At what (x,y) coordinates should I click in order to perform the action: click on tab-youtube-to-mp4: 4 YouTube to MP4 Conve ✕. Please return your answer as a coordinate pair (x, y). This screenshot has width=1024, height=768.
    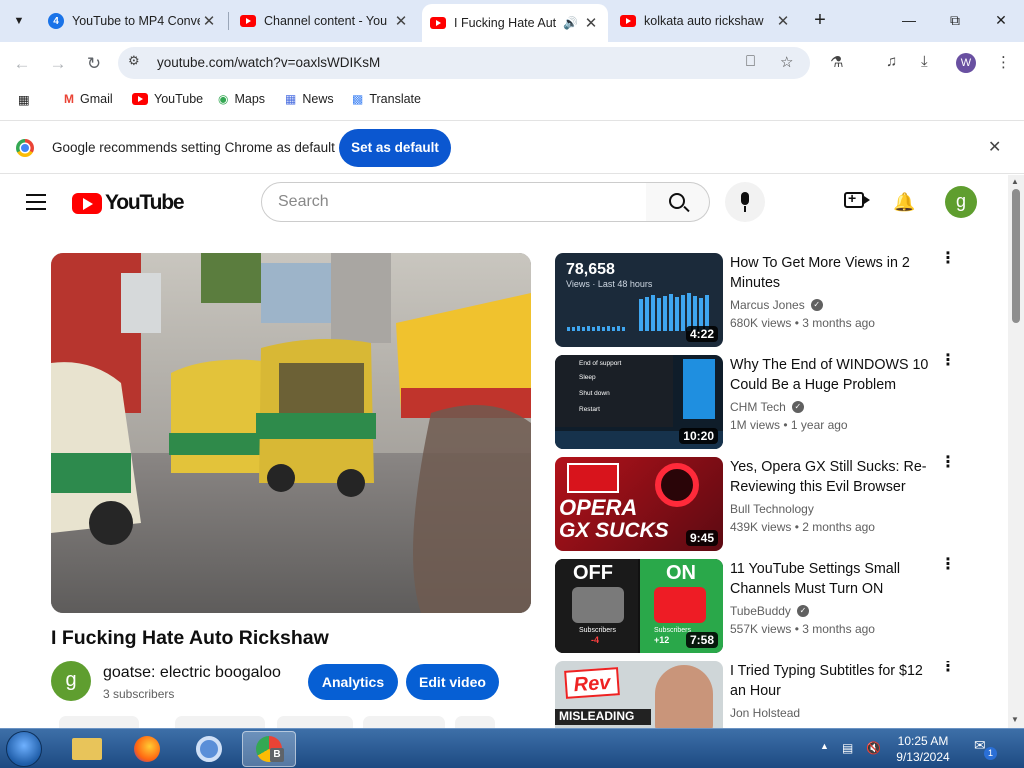
    Looking at the image, I should click on (133, 21).